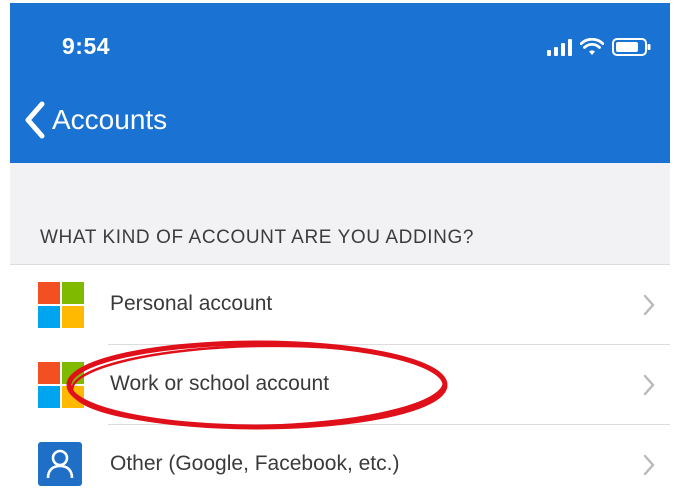 This screenshot has width=677, height=501. What do you see at coordinates (110, 119) in the screenshot?
I see `back-label: Accounts` at bounding box center [110, 119].